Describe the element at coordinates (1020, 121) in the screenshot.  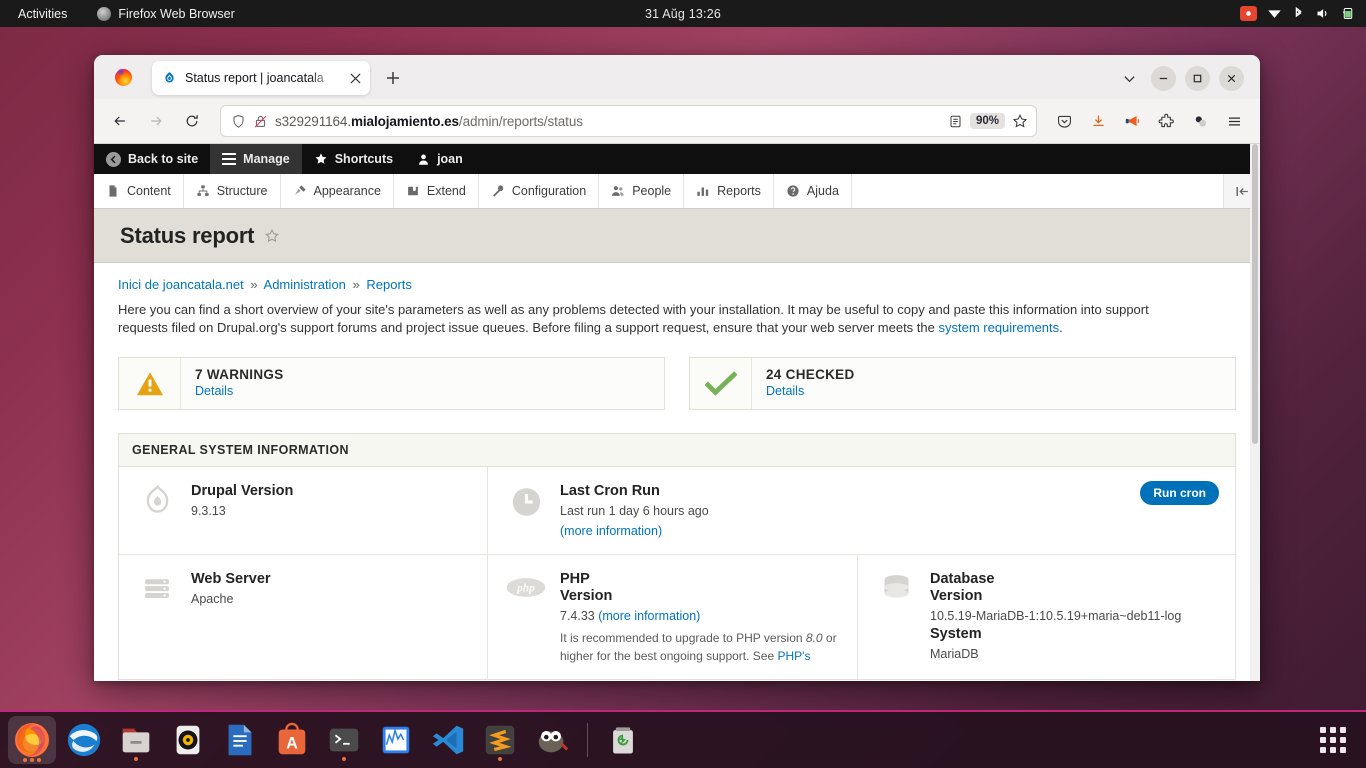
I see `bookmark-star-icon` at that location.